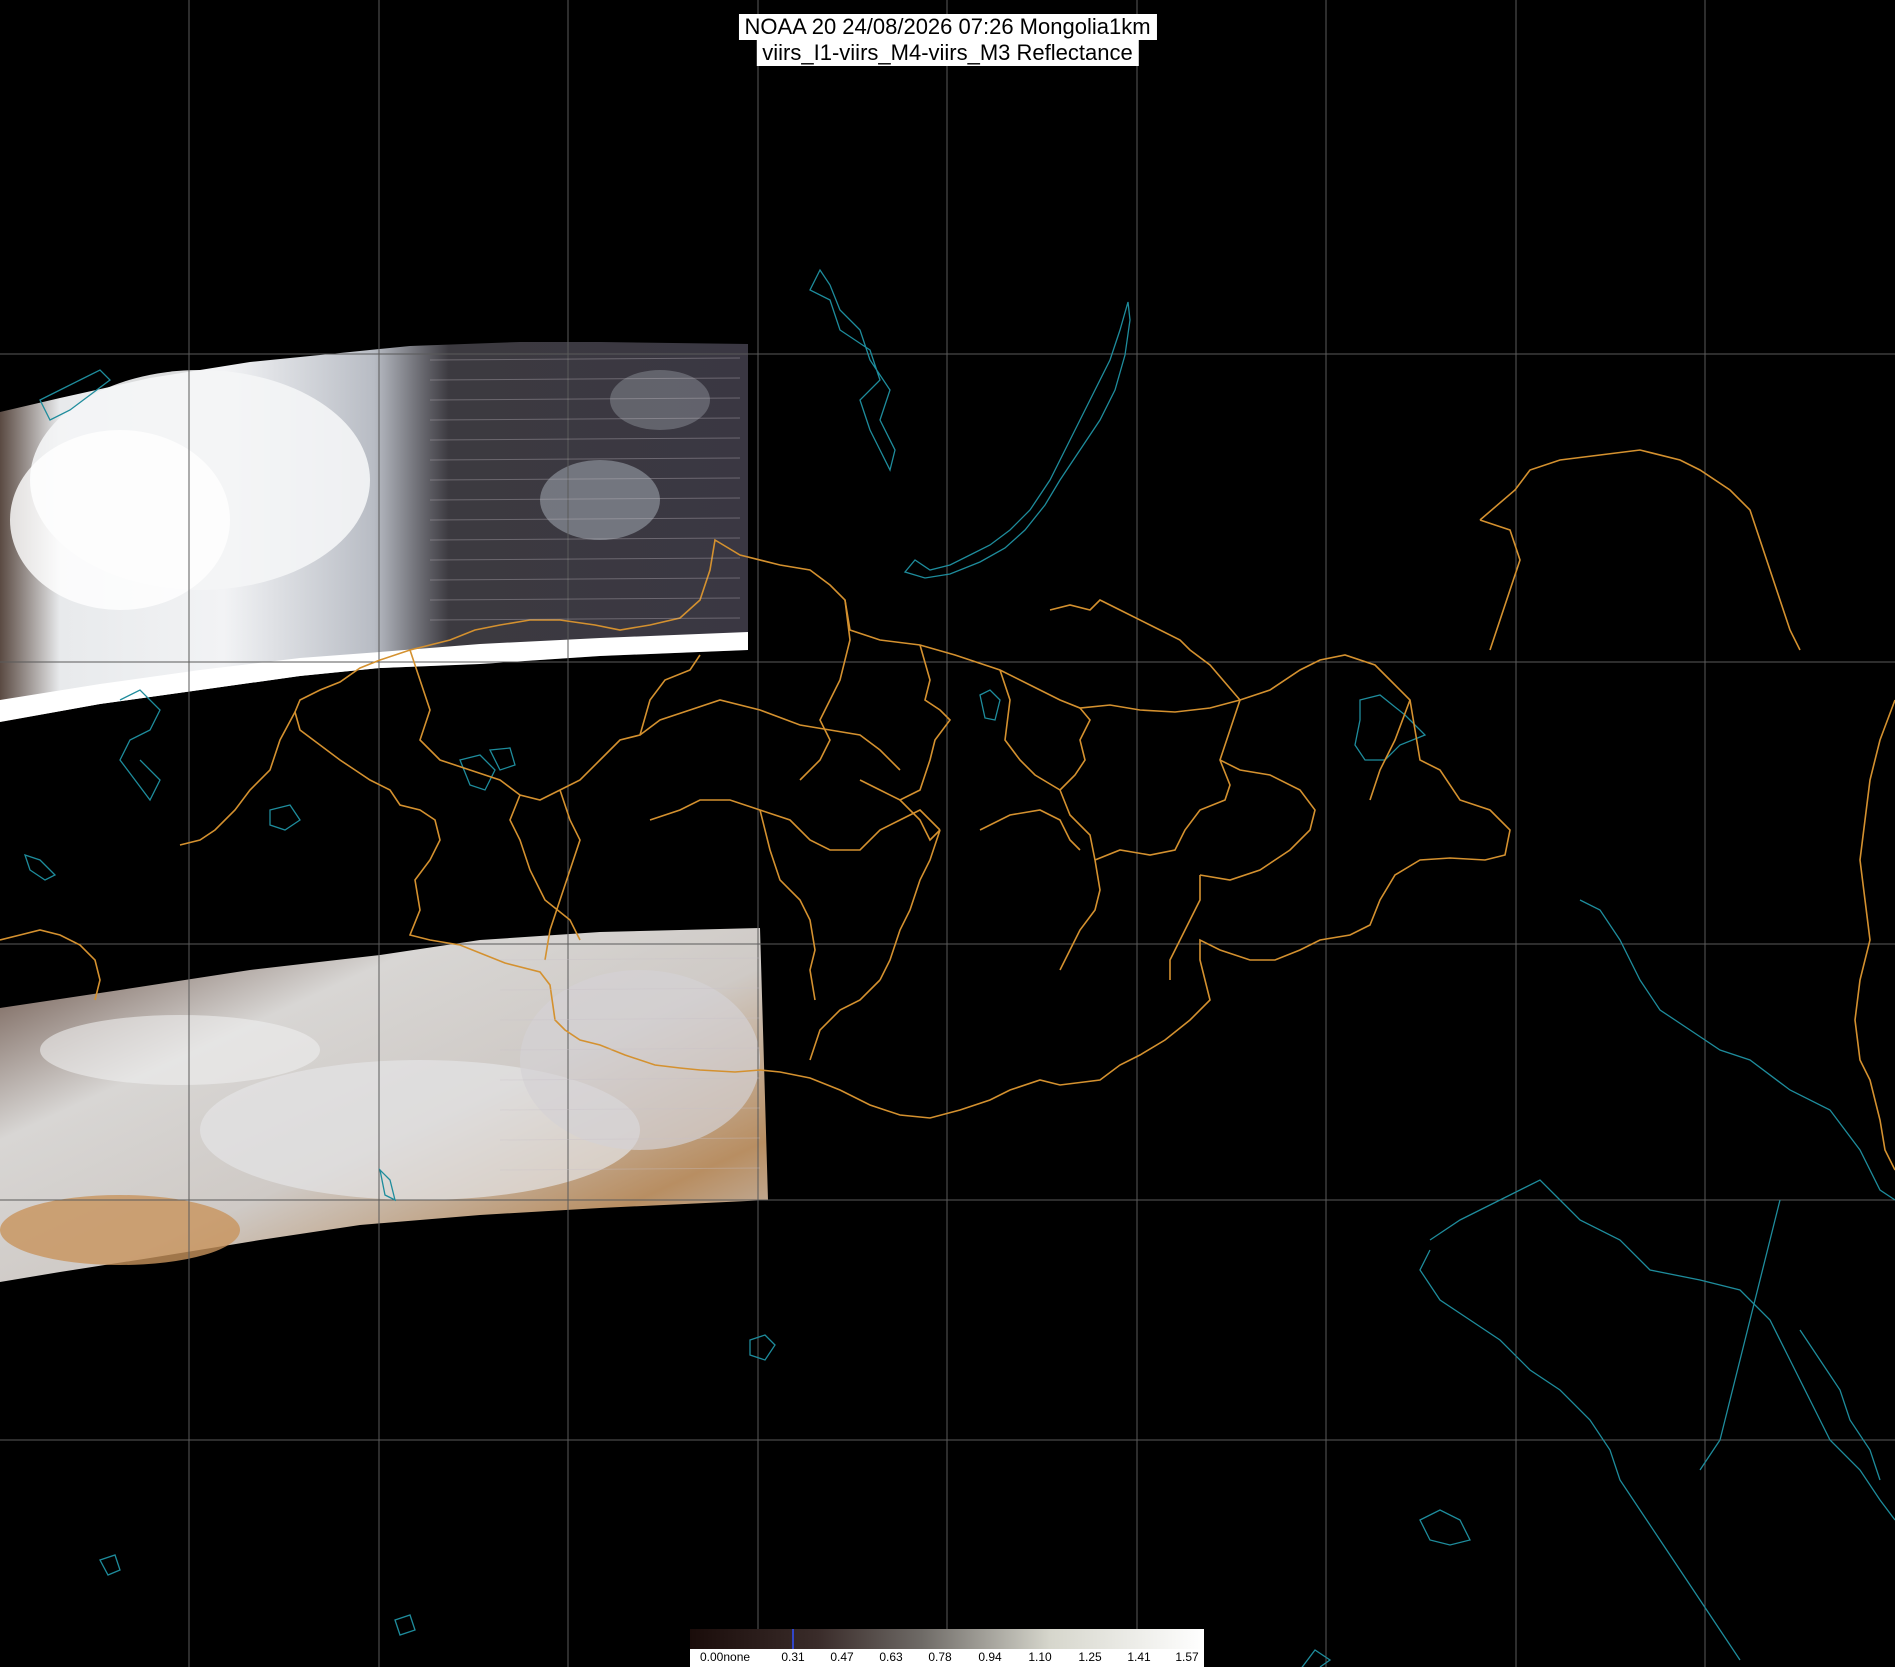 This screenshot has height=1667, width=1895. What do you see at coordinates (842, 1657) in the screenshot?
I see `colorbar-label: 0.47` at bounding box center [842, 1657].